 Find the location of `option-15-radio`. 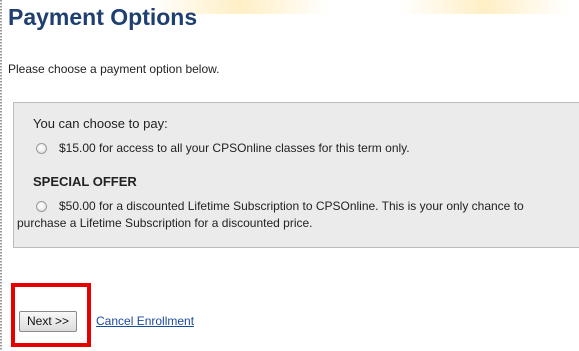

option-15-radio is located at coordinates (41, 148).